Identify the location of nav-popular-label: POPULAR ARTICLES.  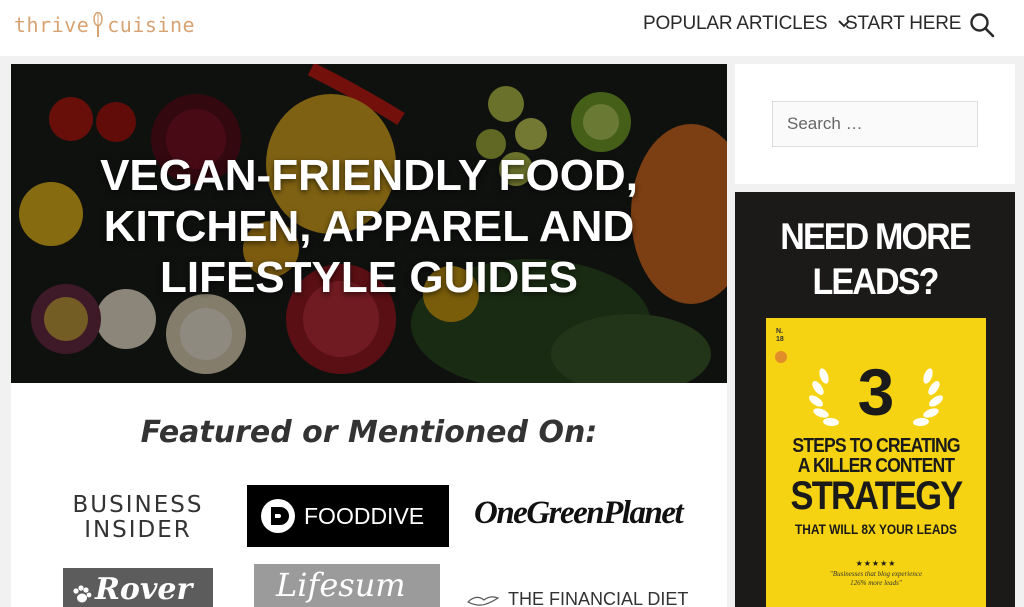
(735, 23).